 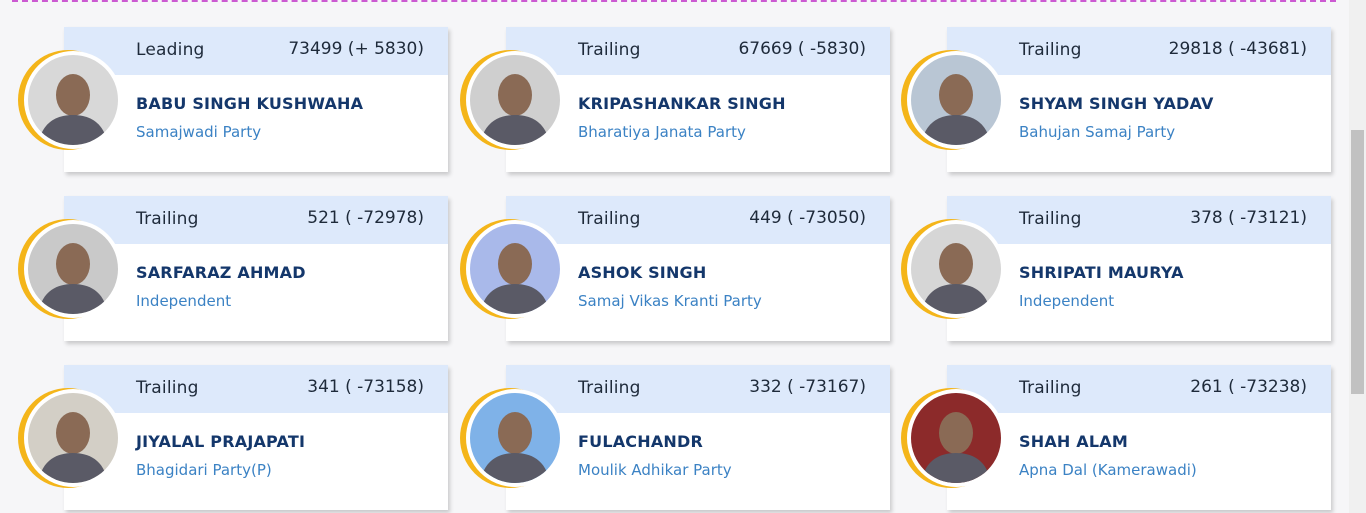 What do you see at coordinates (698, 389) in the screenshot?
I see `card-header: Trailing 332 ( -73167)` at bounding box center [698, 389].